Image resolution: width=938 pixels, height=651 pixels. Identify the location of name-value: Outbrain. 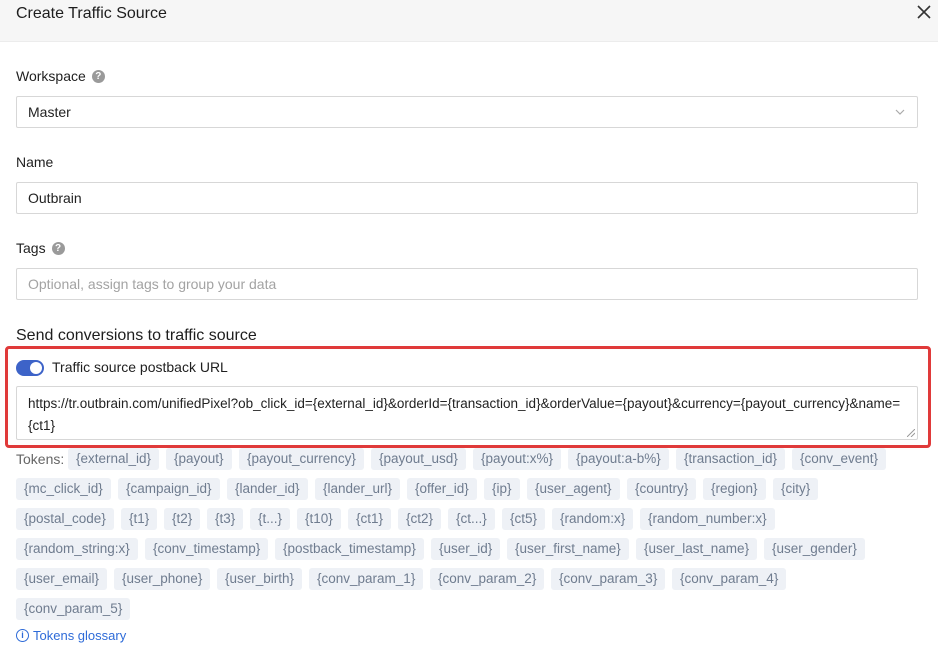
(55, 198).